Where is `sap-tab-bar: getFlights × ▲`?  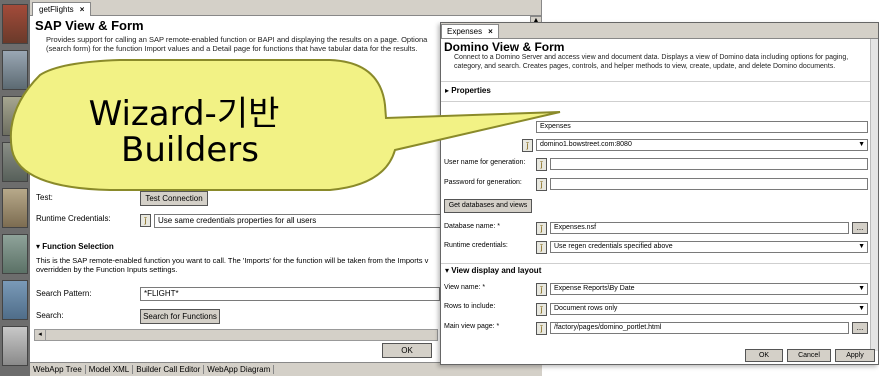 sap-tab-bar: getFlights × ▲ is located at coordinates (286, 15).